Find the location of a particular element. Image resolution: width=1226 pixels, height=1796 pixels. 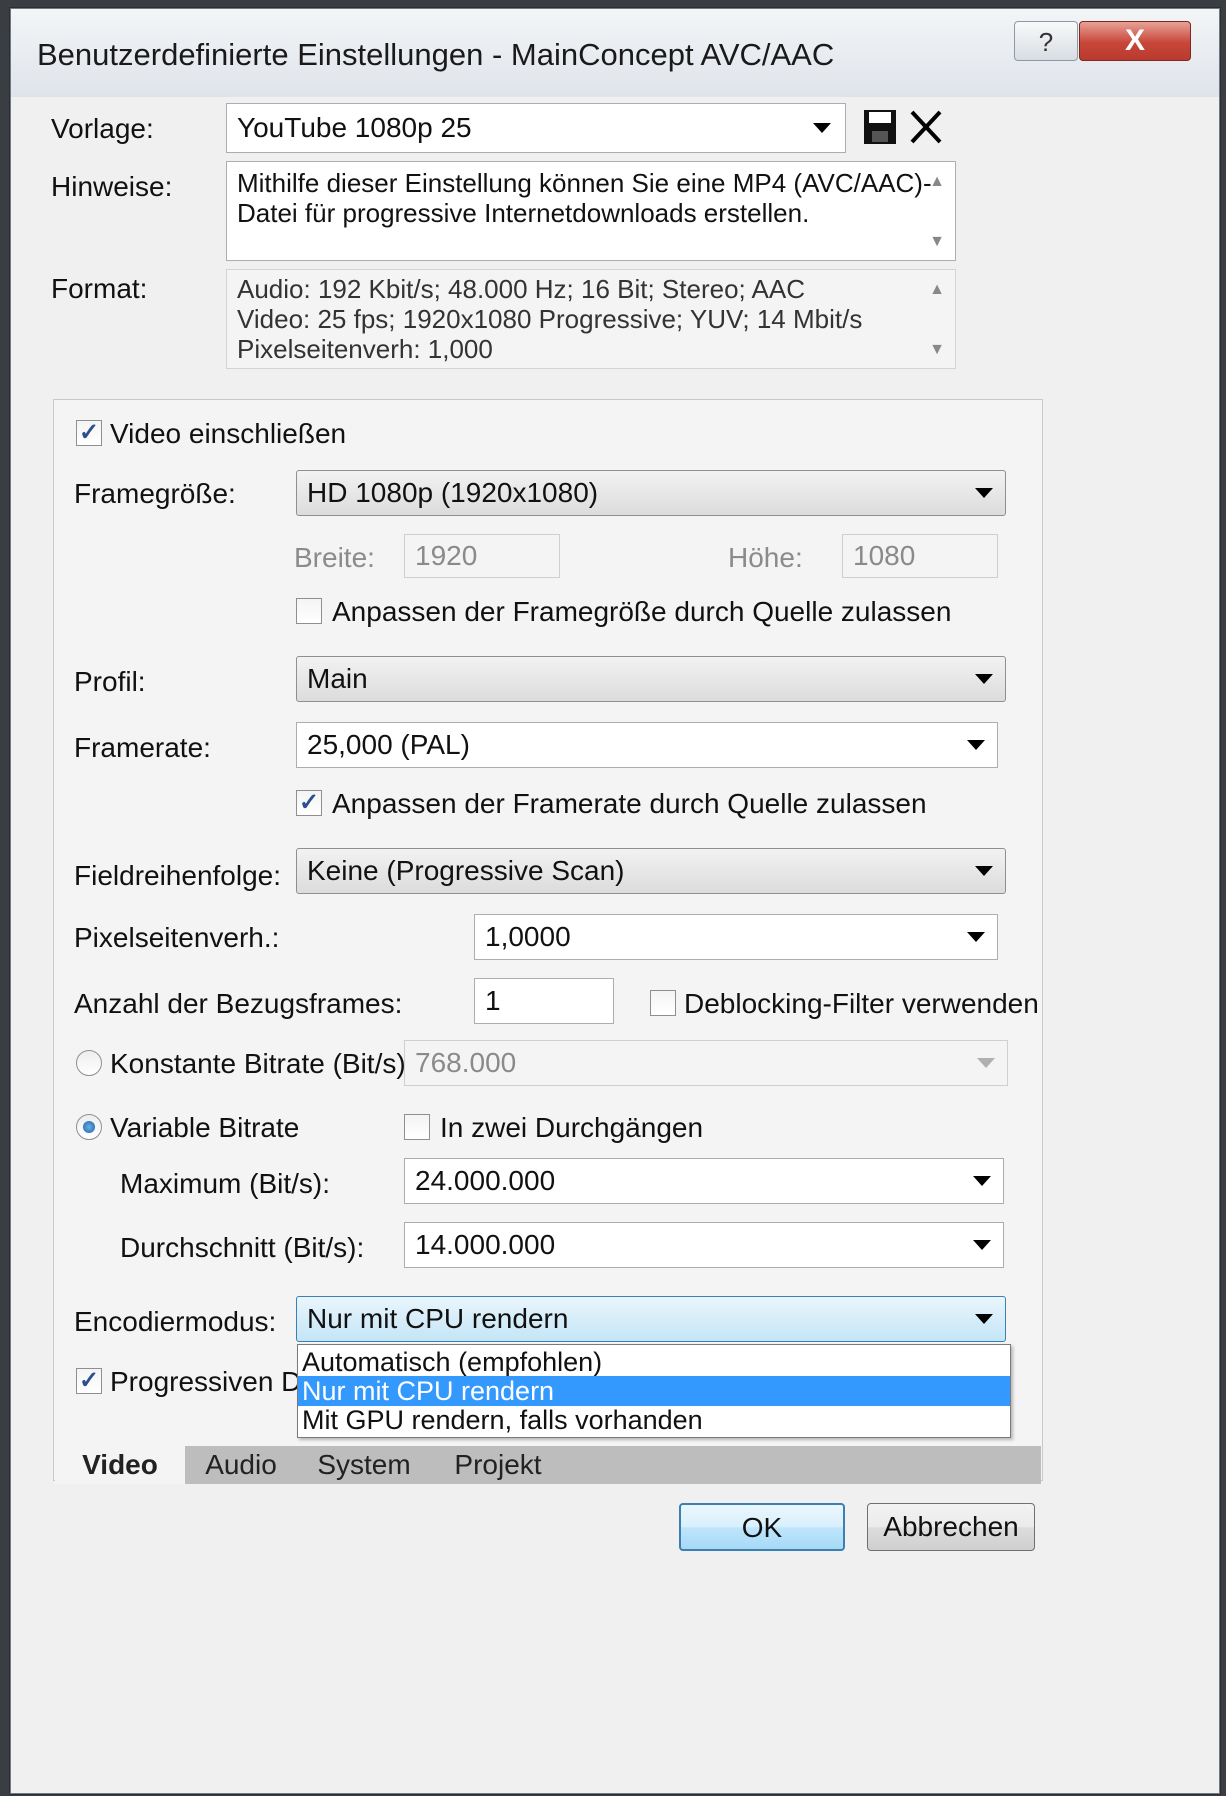

width-input: 1920 is located at coordinates (482, 556).